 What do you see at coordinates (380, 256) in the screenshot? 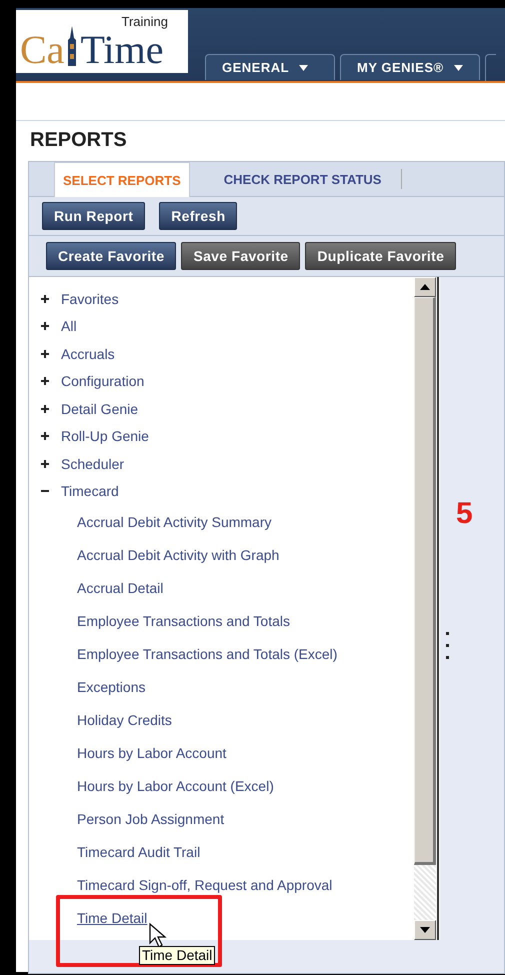
I see `favorite-button: Duplicate Favorite` at bounding box center [380, 256].